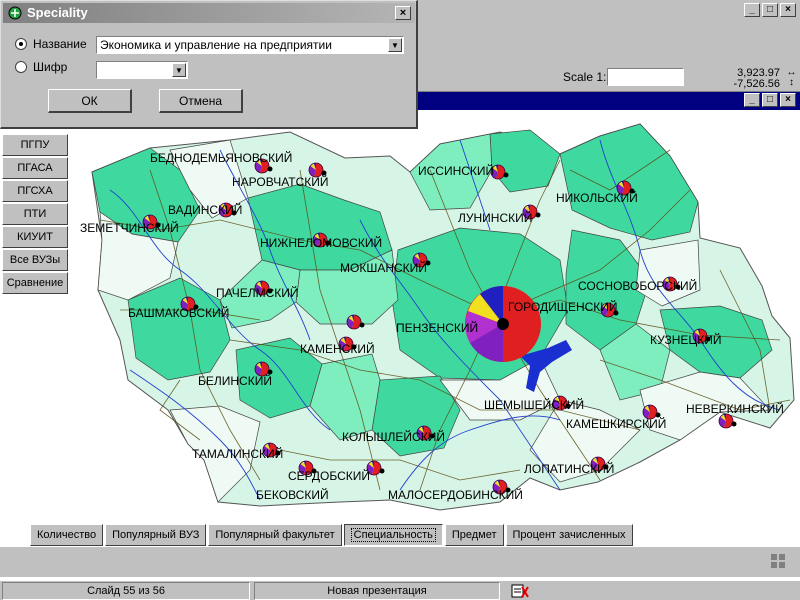  I want to click on cancel-button: Отмена, so click(201, 101).